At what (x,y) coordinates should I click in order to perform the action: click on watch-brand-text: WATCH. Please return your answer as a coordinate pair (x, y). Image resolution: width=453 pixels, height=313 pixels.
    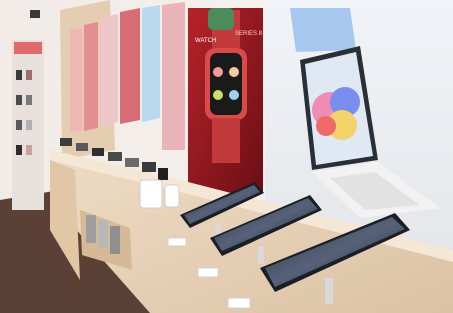
    Looking at the image, I should click on (205, 41).